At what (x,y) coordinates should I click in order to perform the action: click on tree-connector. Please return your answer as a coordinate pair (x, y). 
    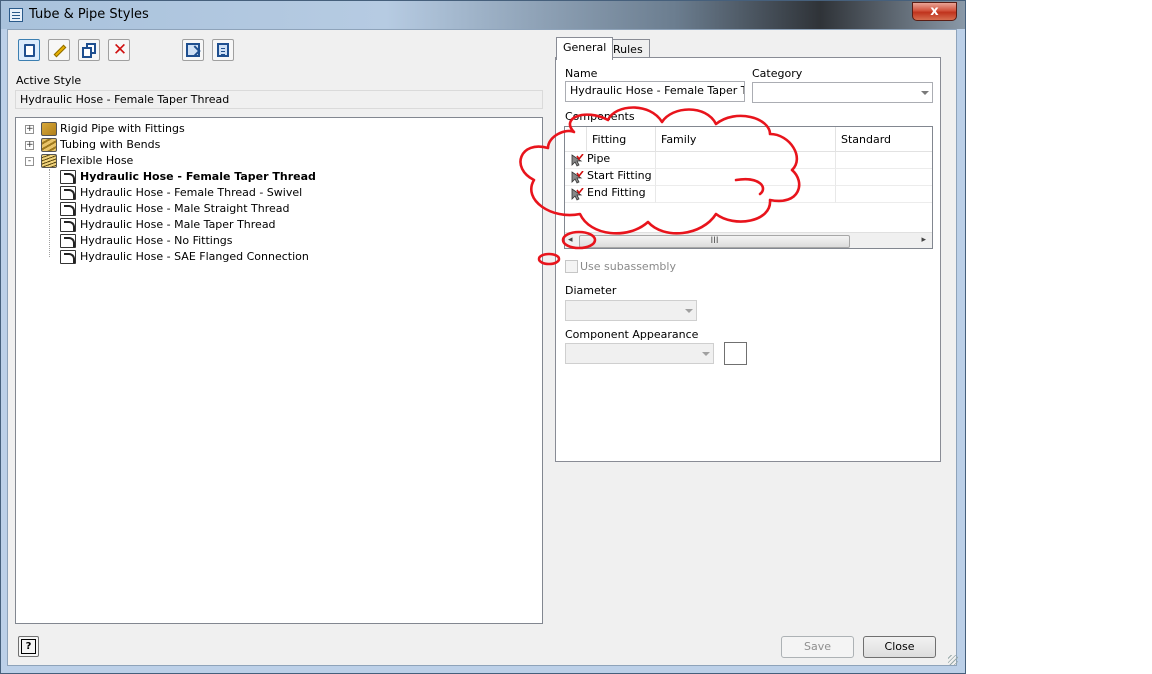
    Looking at the image, I should click on (49, 213).